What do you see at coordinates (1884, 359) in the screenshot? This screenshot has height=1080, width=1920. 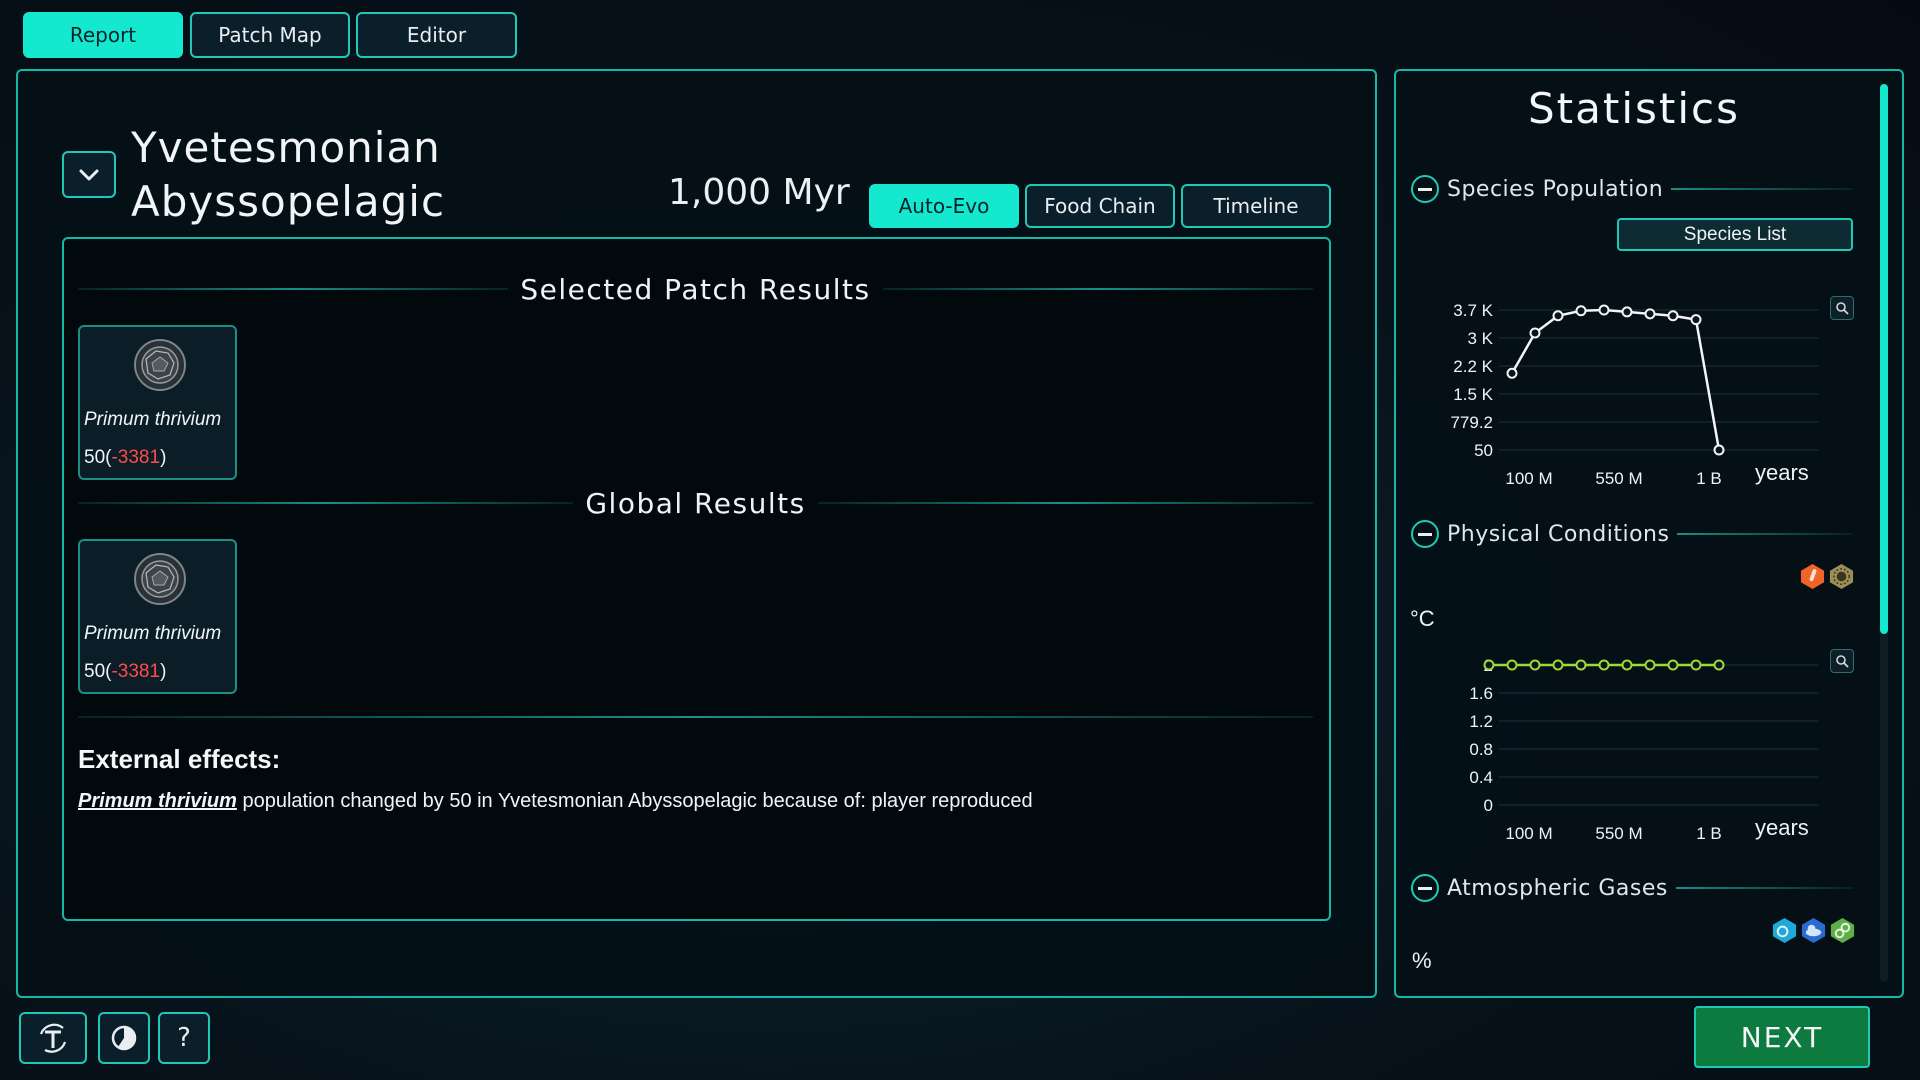 I see `statistics-scrollbar-thumb` at bounding box center [1884, 359].